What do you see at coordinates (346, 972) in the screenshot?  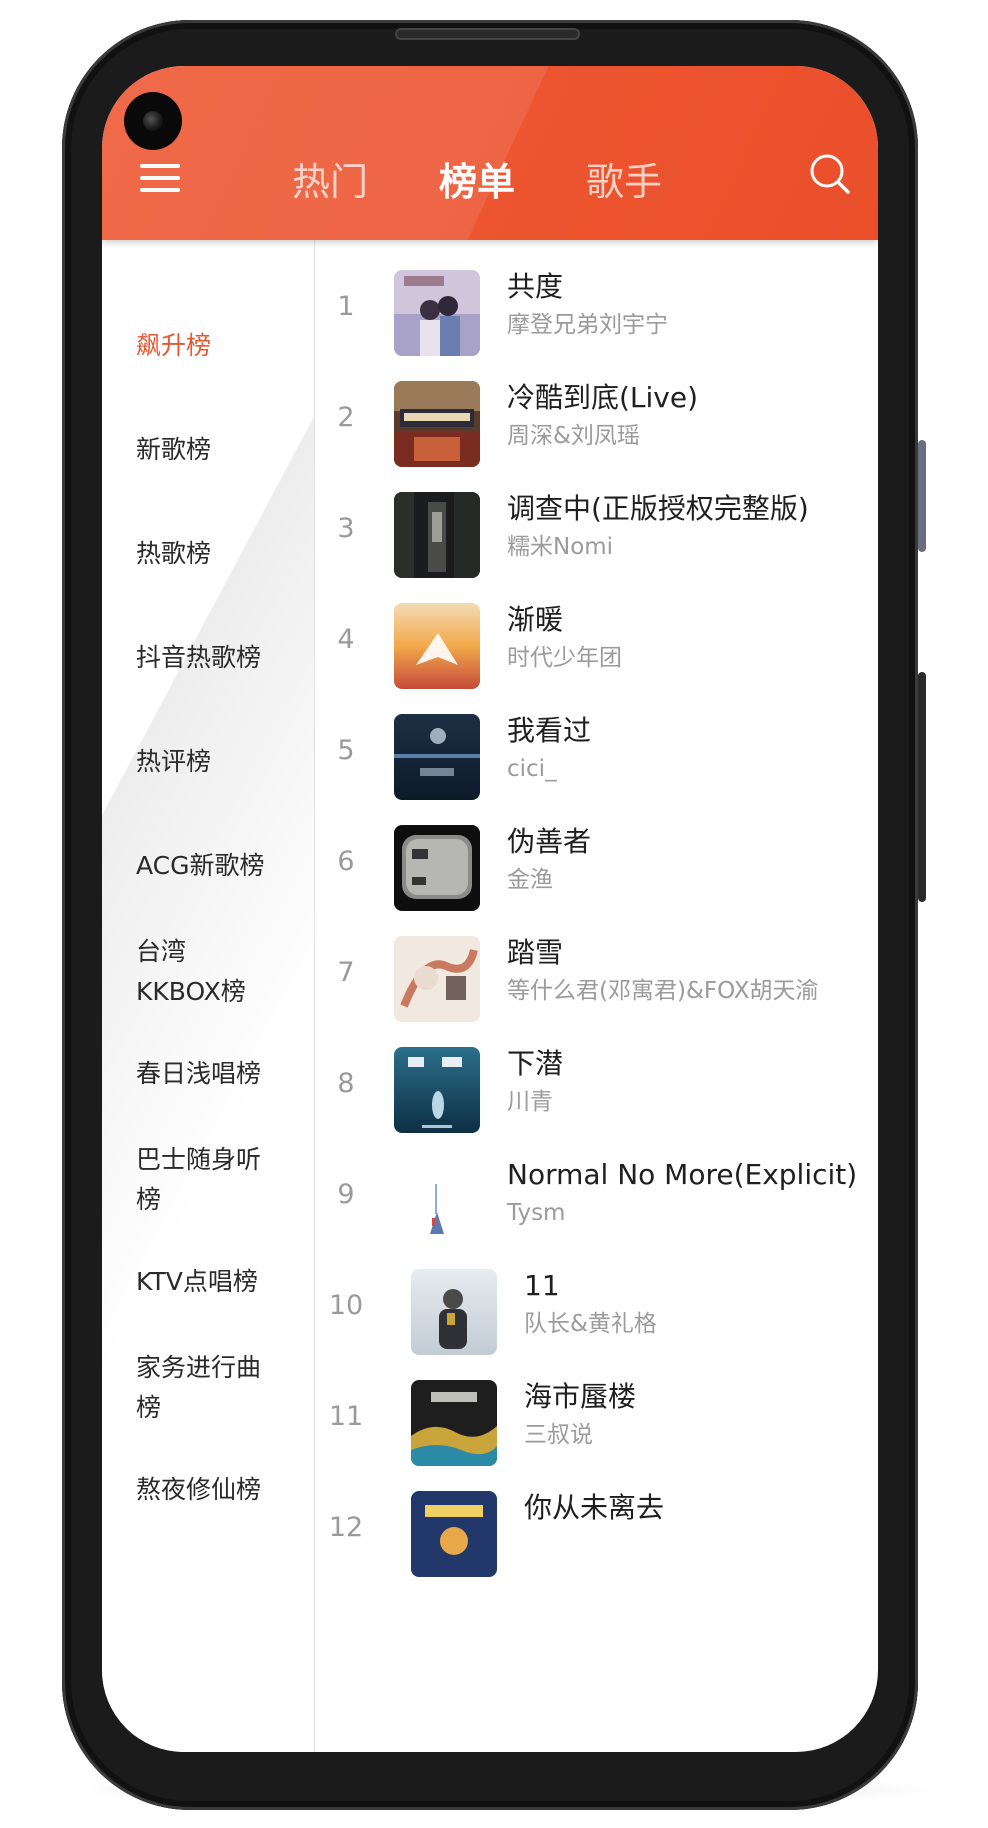 I see `rank-number: 7` at bounding box center [346, 972].